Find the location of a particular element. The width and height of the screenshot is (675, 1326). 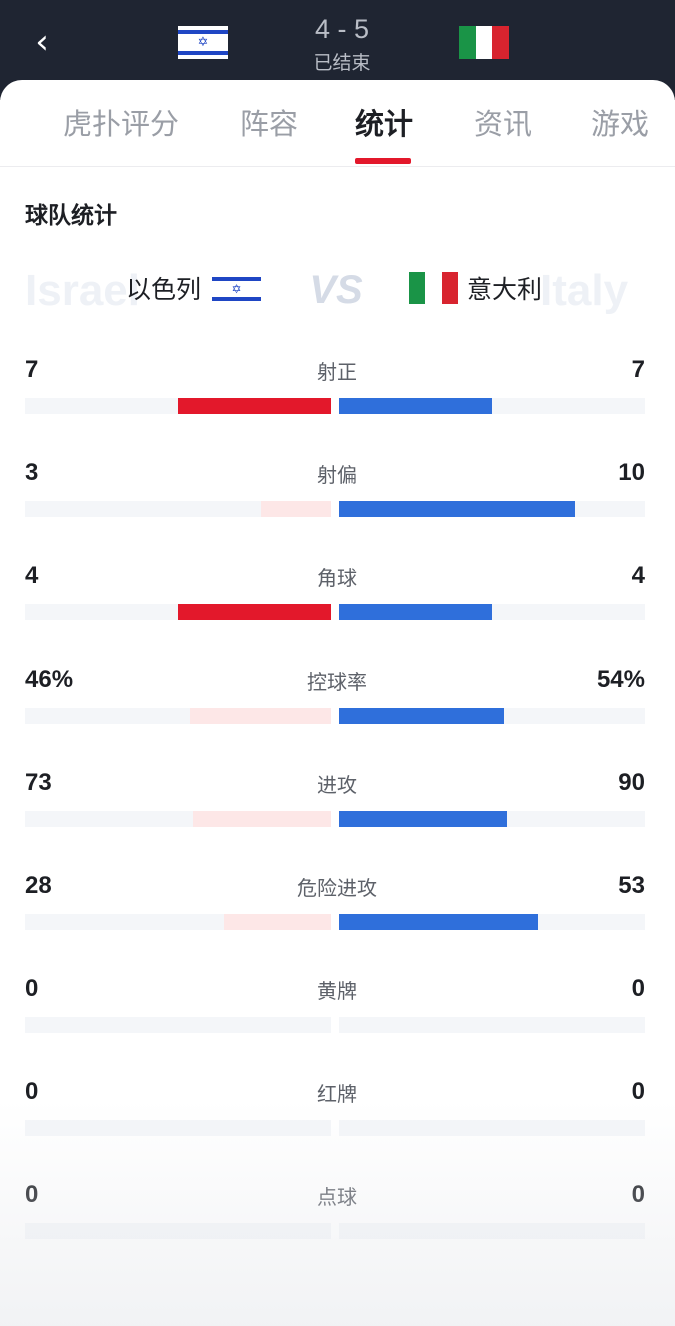

stat-row: 0 红牌 0 is located at coordinates (337, 1126).